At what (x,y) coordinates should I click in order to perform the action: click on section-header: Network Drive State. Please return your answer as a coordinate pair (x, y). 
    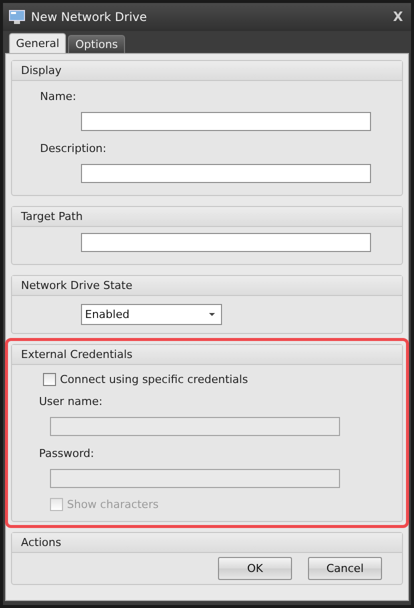
    Looking at the image, I should click on (207, 286).